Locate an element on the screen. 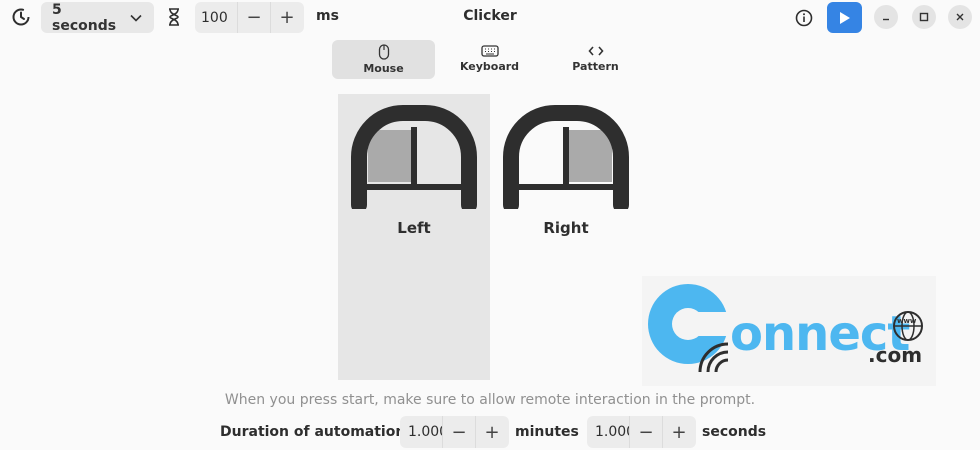  right-mouse-button-icon is located at coordinates (566, 157).